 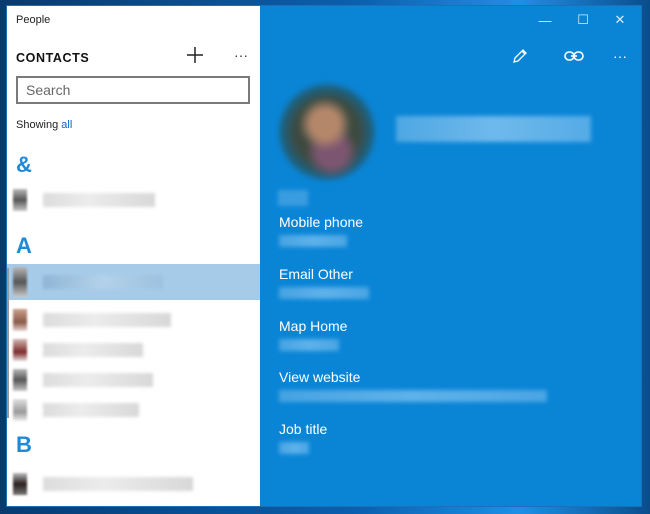 I want to click on detail-more-button: ···, so click(x=620, y=56).